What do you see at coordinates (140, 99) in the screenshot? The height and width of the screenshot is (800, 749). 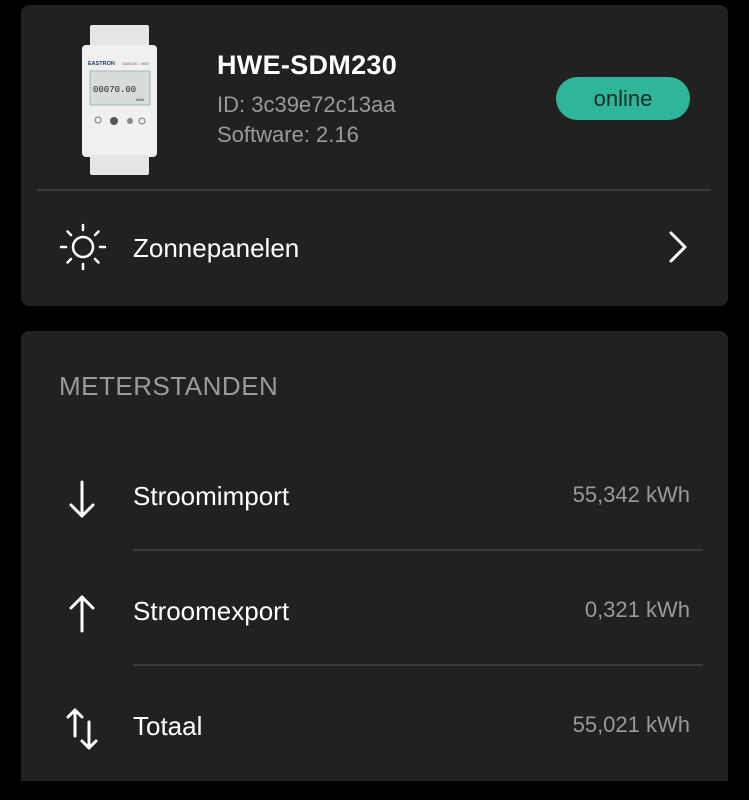 I see `meter-lcd-unit: kWh` at bounding box center [140, 99].